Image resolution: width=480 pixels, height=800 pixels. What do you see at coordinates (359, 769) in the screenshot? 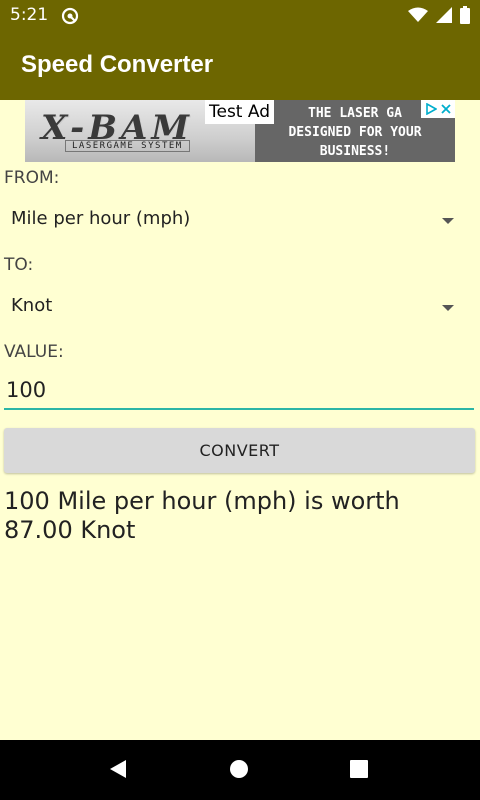
I see `recents-icon` at bounding box center [359, 769].